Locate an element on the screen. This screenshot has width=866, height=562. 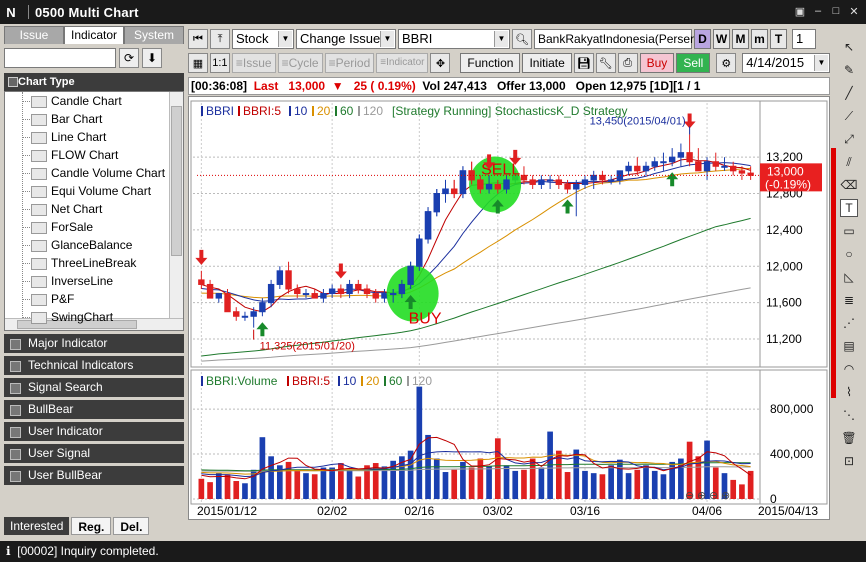
grid-icon: ▦ is located at coordinates (198, 63).